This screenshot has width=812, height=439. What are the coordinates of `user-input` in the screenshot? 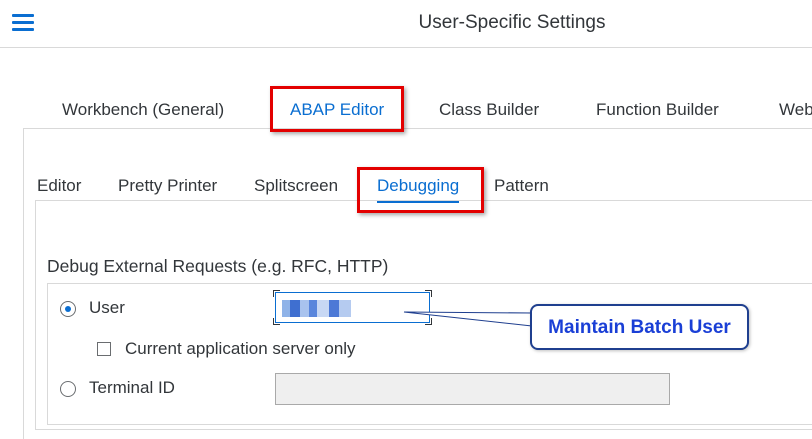 It's located at (352, 307).